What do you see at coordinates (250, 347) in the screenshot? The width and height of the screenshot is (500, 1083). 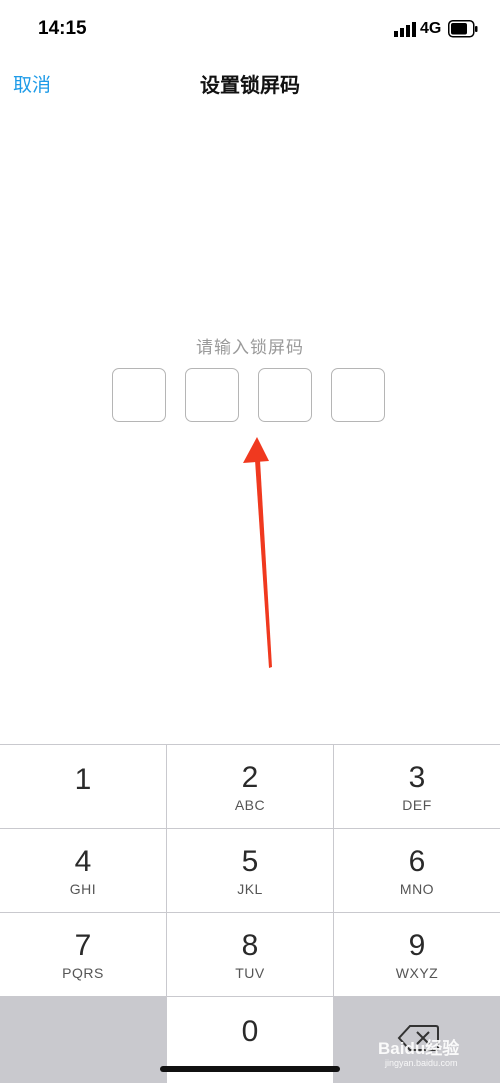 I see `prompt-label: 请输入锁屏码` at bounding box center [250, 347].